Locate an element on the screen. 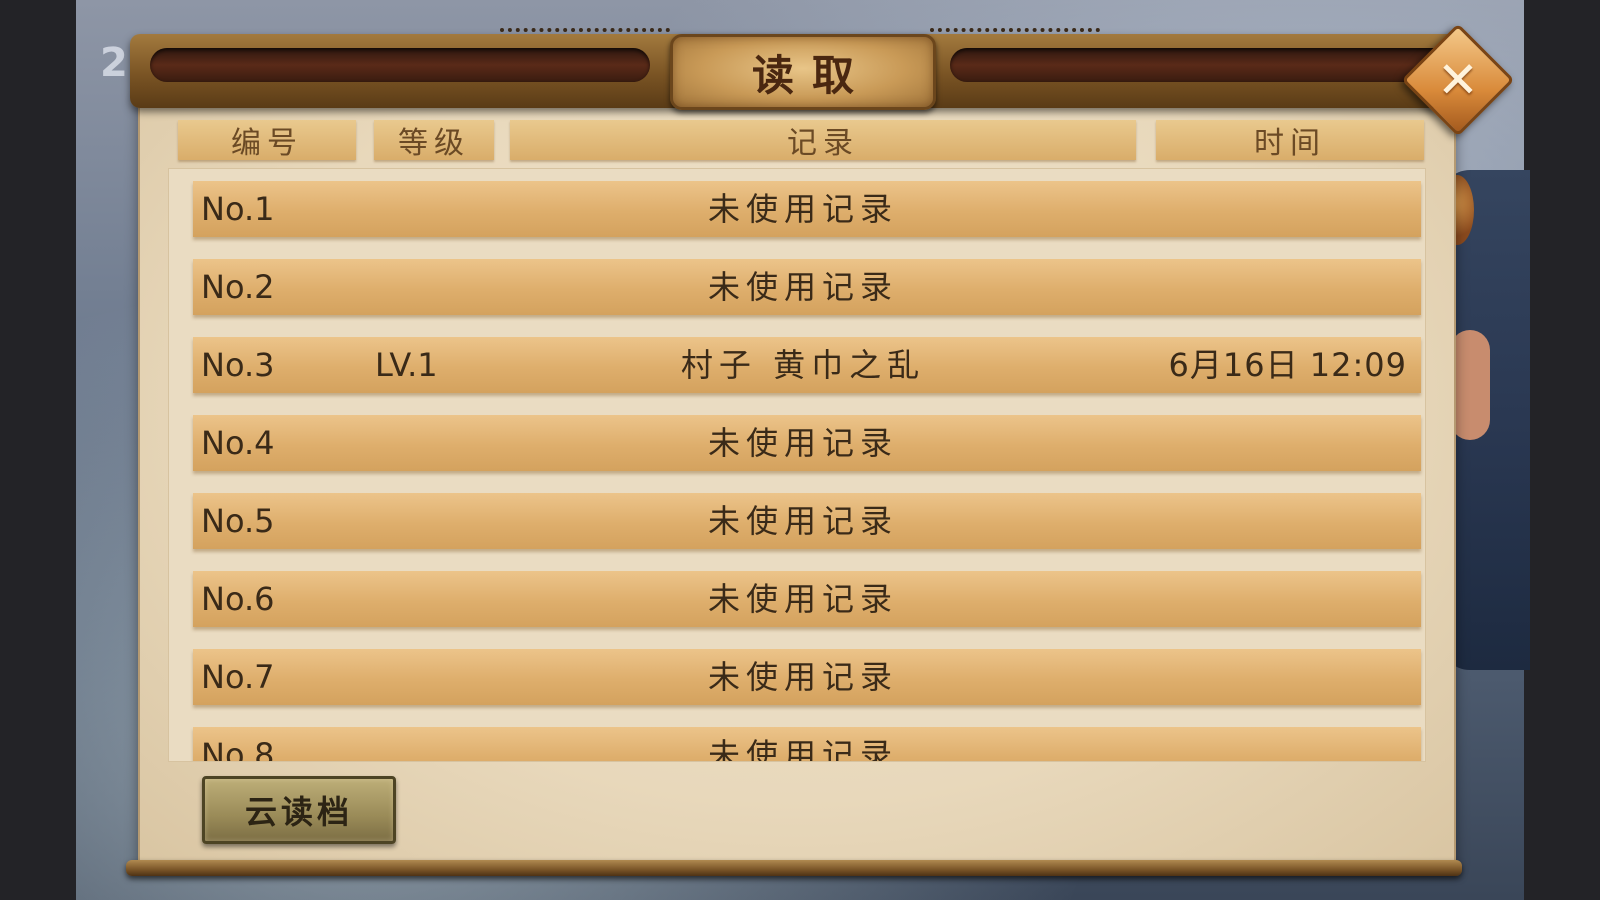  slot-level: LV.1 is located at coordinates (406, 365).